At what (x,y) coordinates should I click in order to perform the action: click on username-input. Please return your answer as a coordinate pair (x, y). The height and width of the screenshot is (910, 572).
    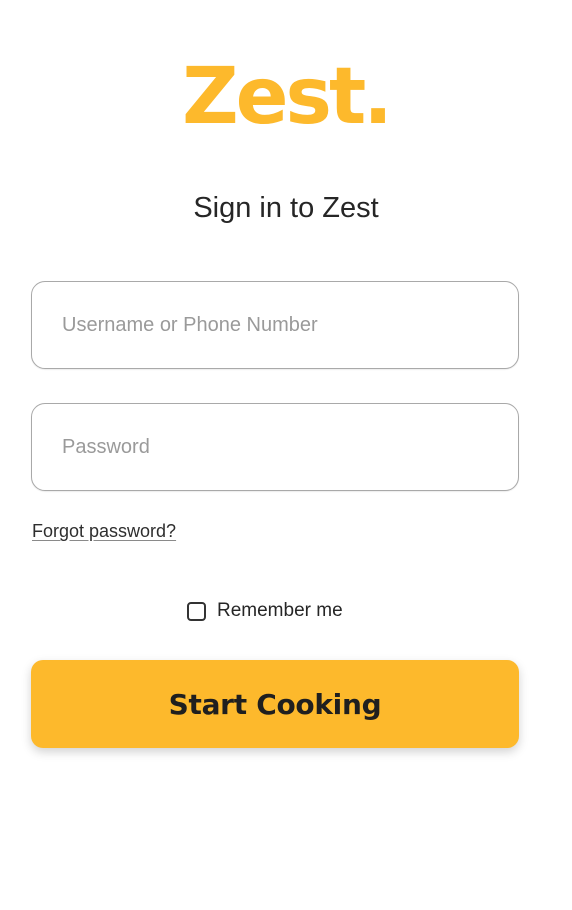
    Looking at the image, I should click on (275, 325).